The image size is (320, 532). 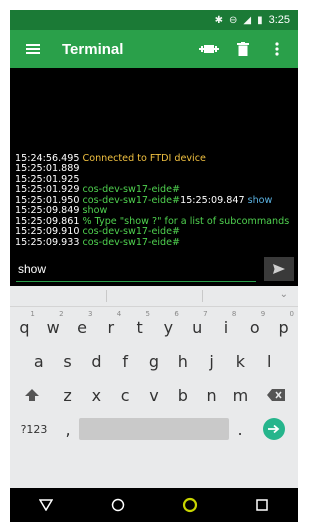 I want to click on period-key: ., so click(x=240, y=429).